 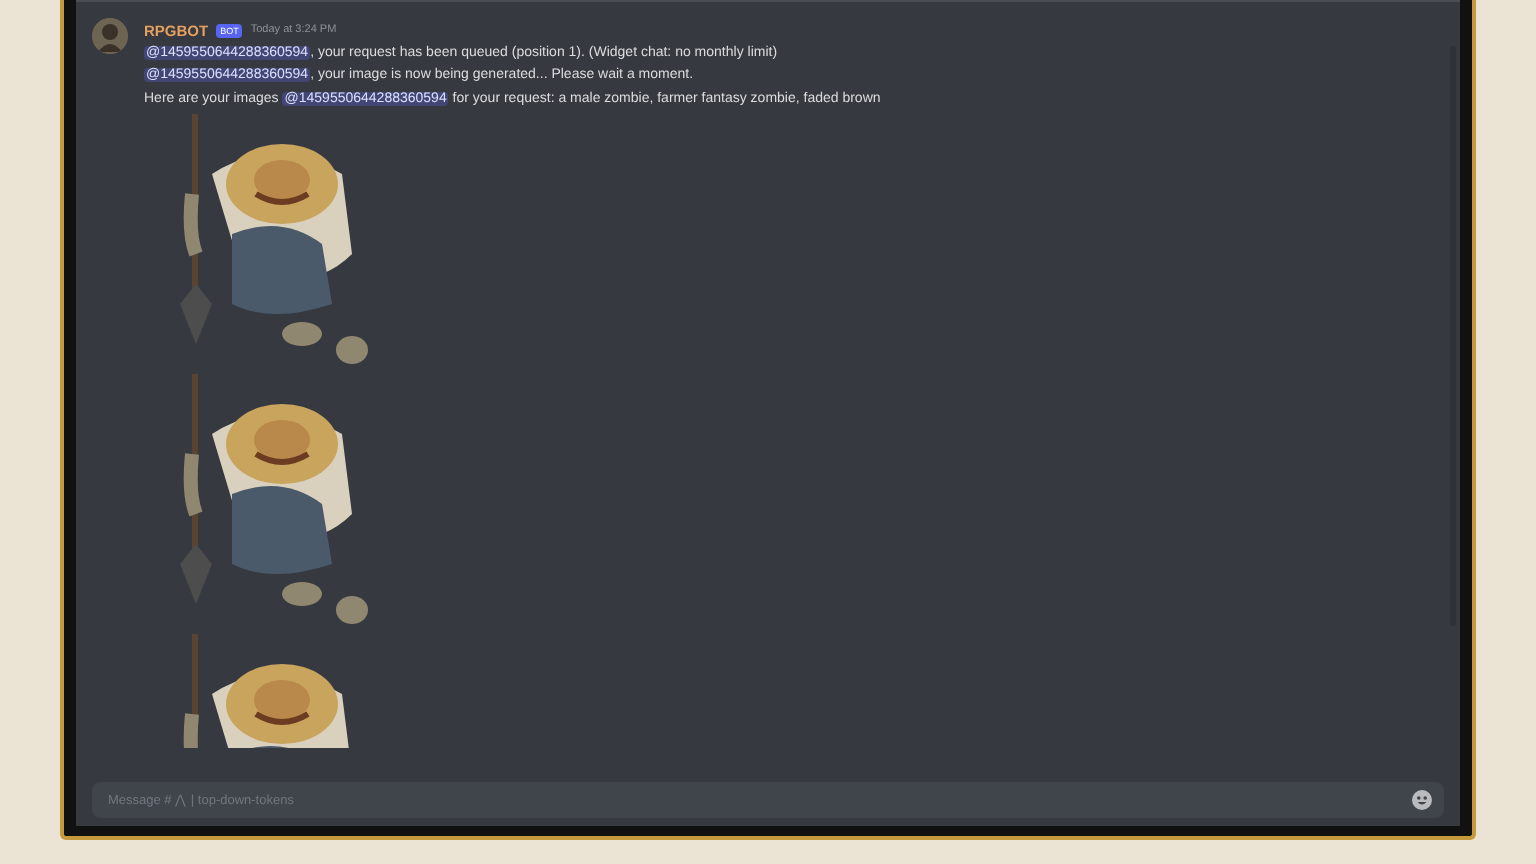 What do you see at coordinates (110, 36) in the screenshot?
I see `avatar-icon` at bounding box center [110, 36].